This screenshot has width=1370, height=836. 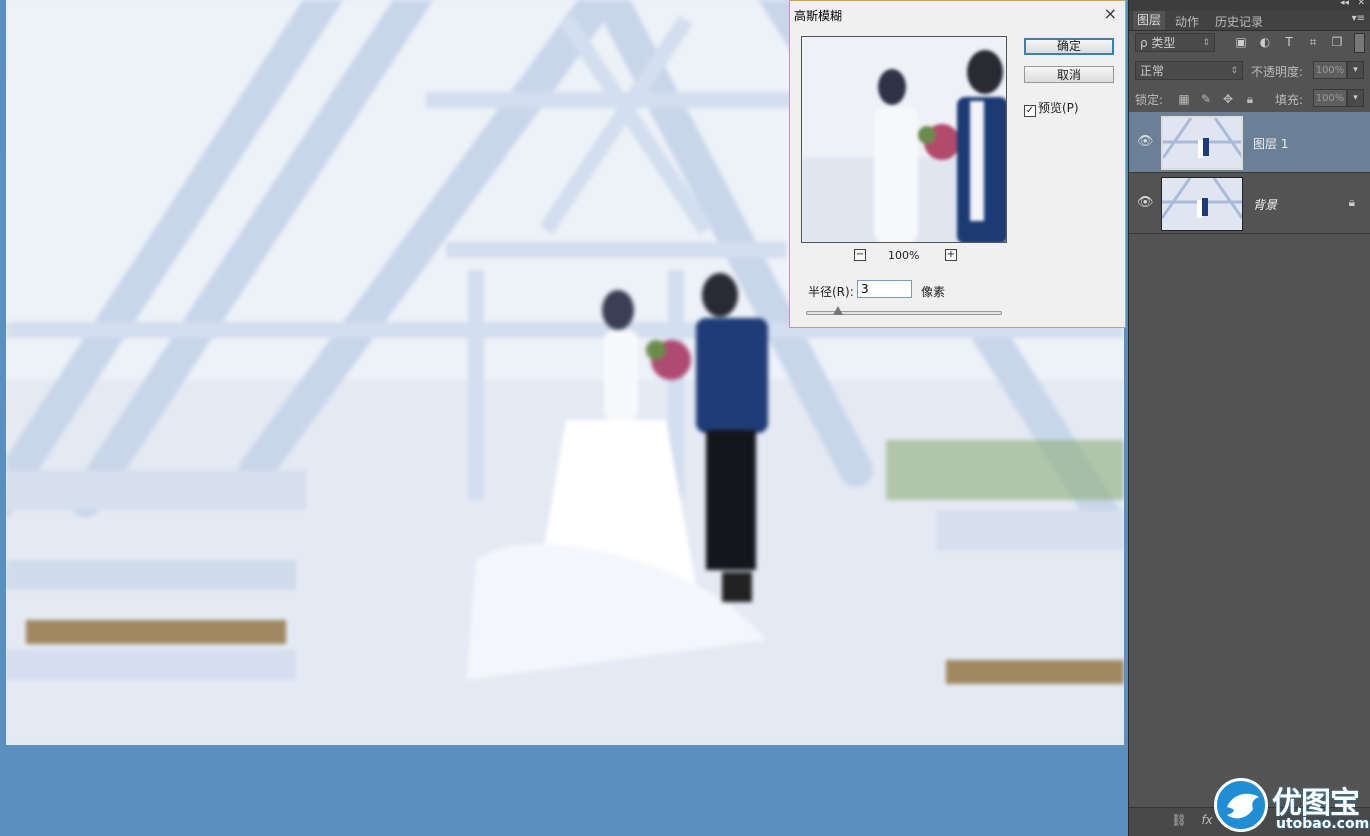 What do you see at coordinates (1187, 21) in the screenshot?
I see `tab-actions: 动作` at bounding box center [1187, 21].